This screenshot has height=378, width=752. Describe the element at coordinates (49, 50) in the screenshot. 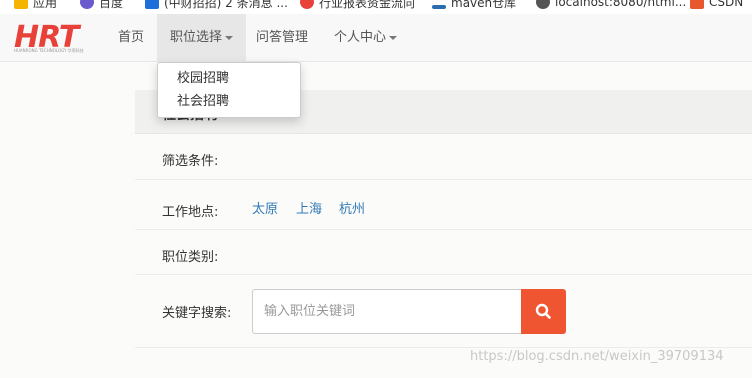

I see `logo-subtitle: HUANRONG TECHNOLOGY 华荣科技` at that location.